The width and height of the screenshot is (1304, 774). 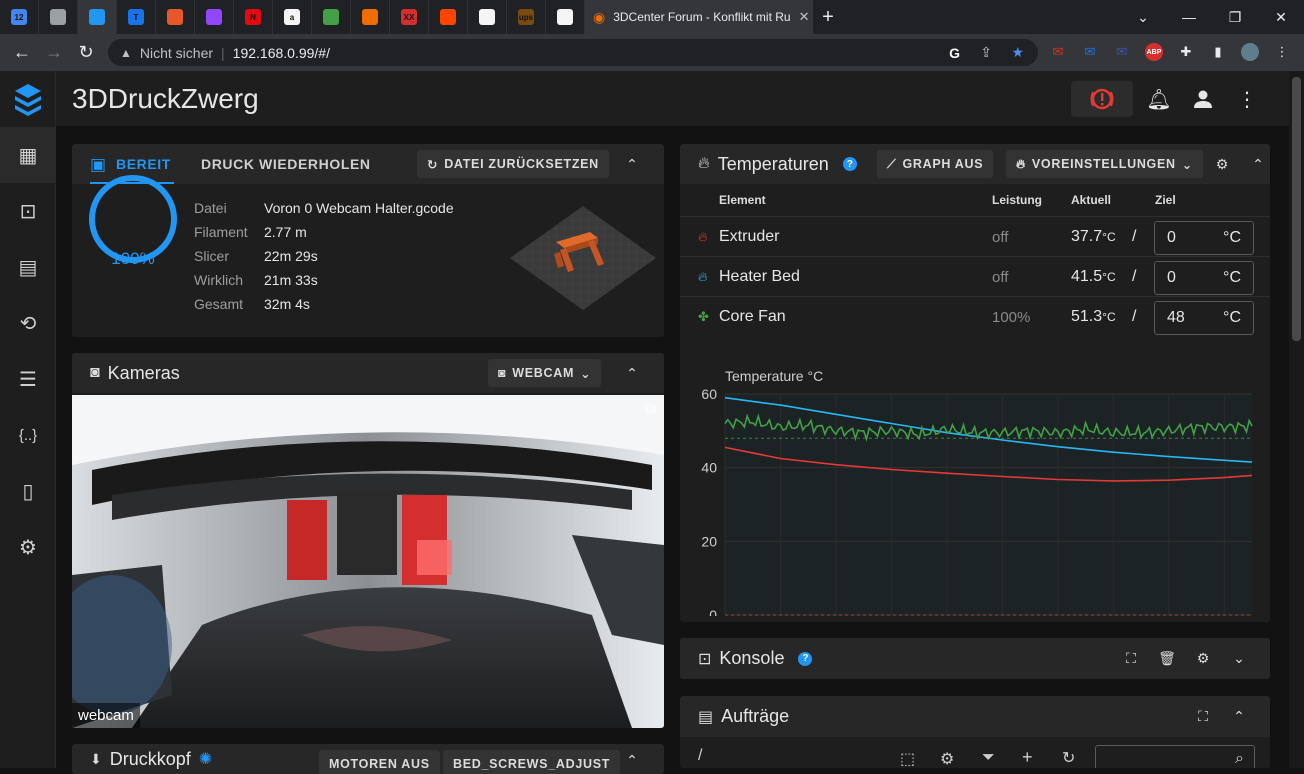 What do you see at coordinates (954, 53) in the screenshot?
I see `google-icon: G` at bounding box center [954, 53].